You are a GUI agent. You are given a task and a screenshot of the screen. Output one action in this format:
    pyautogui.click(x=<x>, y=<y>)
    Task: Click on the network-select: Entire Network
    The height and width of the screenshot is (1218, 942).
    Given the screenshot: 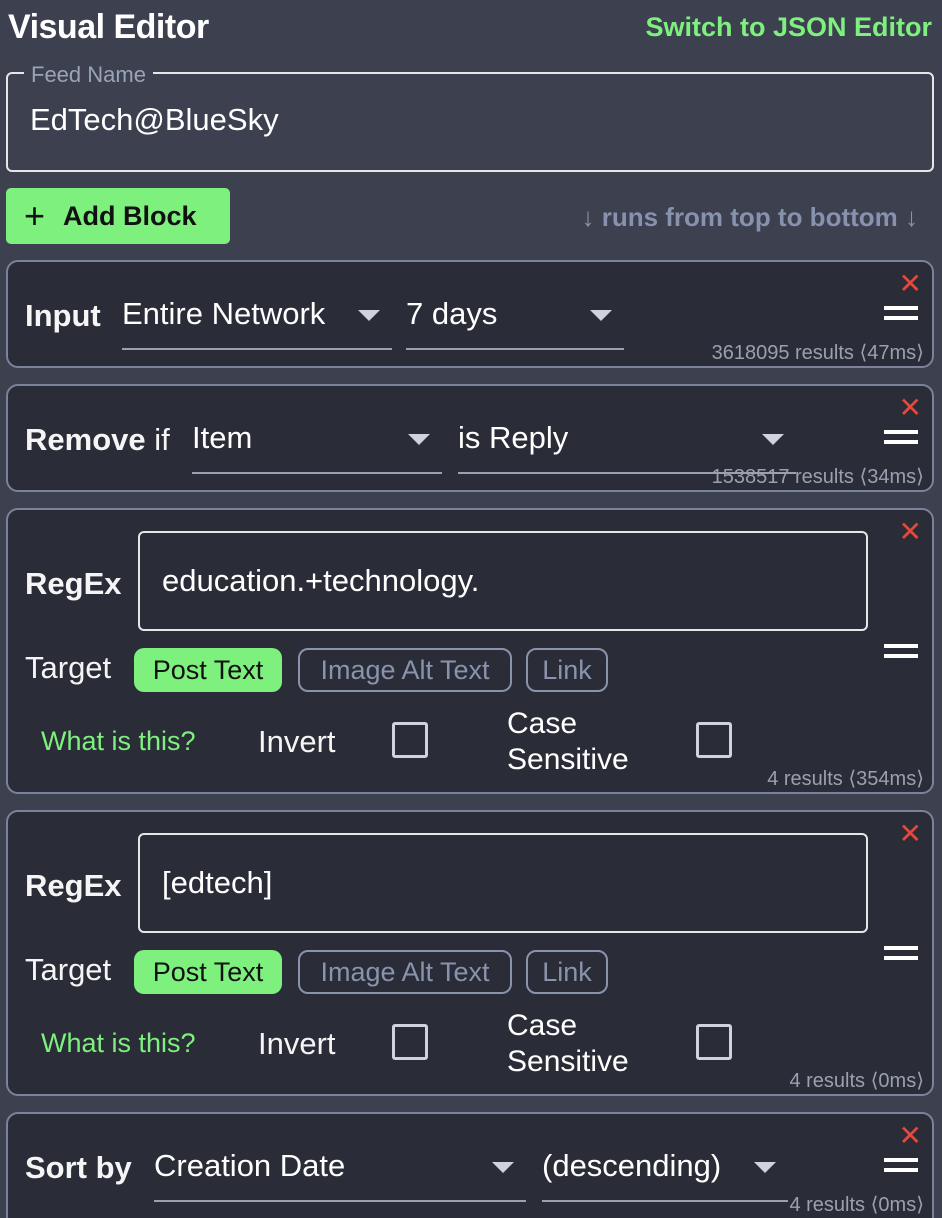 What is the action you would take?
    pyautogui.click(x=257, y=323)
    